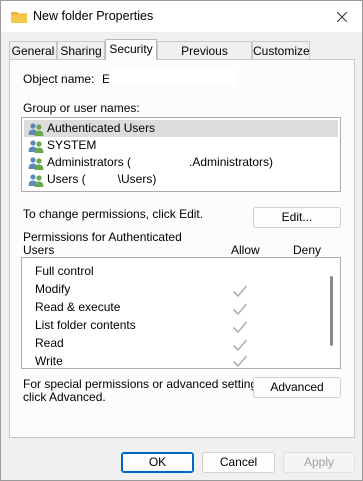  I want to click on close-icon, so click(342, 16).